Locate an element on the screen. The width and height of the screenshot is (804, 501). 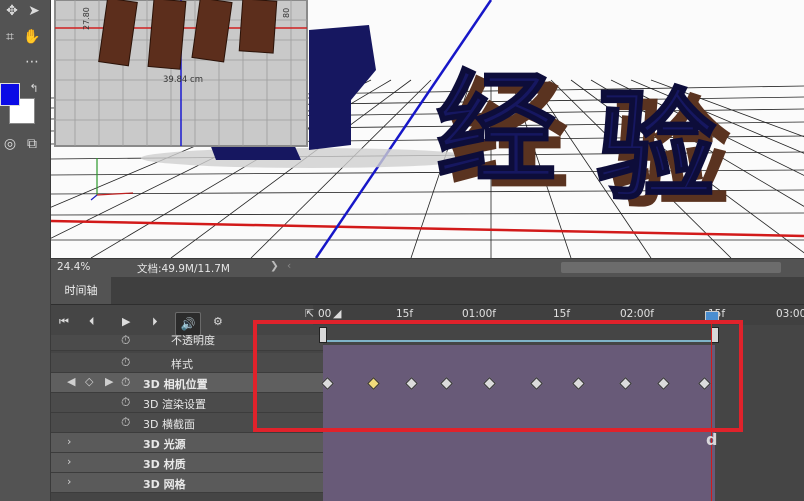
inset-measure-horizontal: 39.84 cm is located at coordinates (183, 80).